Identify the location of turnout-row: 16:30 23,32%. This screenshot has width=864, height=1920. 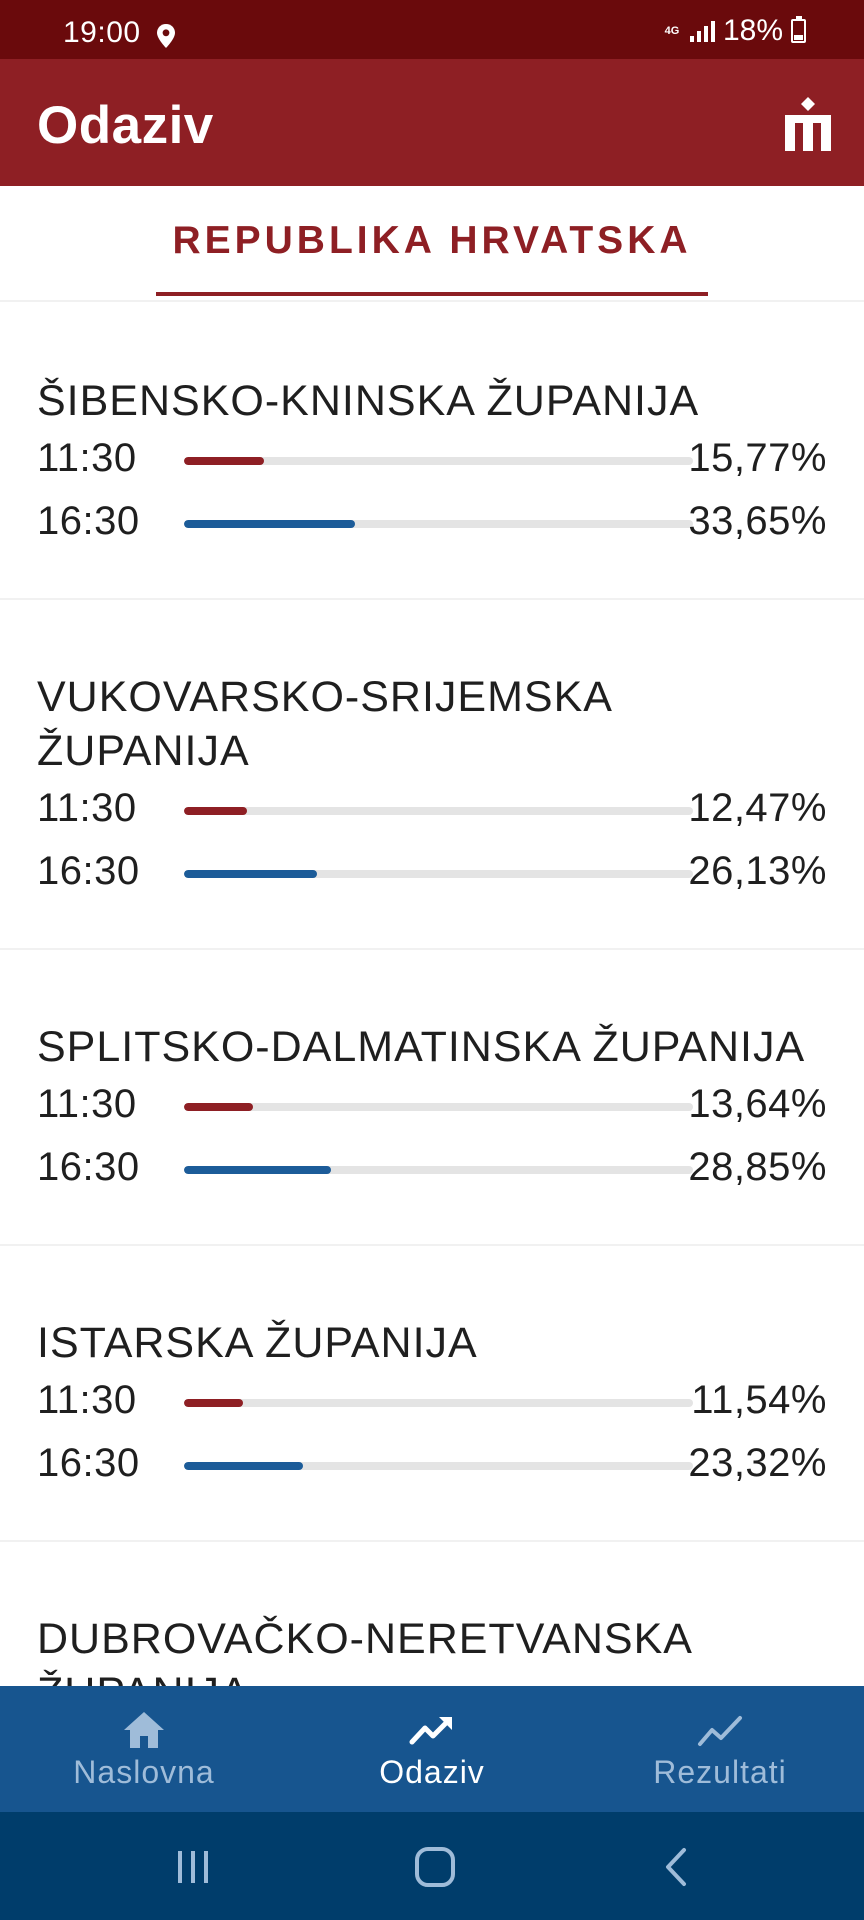
(432, 1468).